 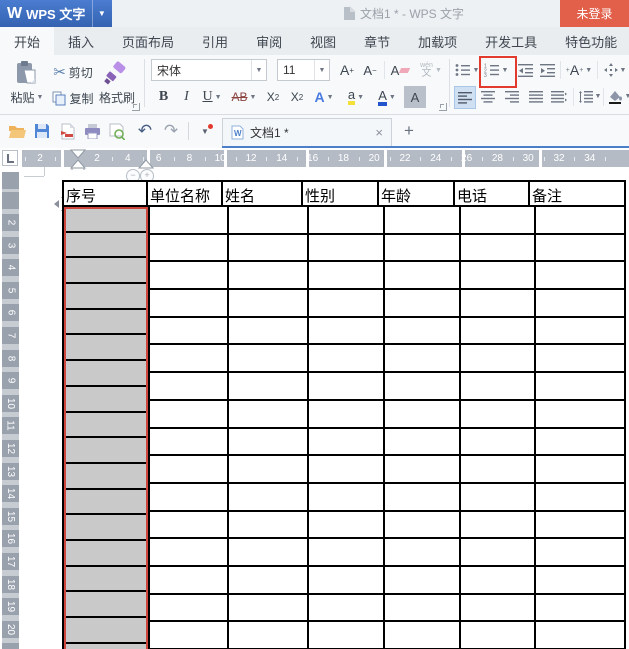 I want to click on customize-toolbar-button: ▼, so click(x=205, y=131).